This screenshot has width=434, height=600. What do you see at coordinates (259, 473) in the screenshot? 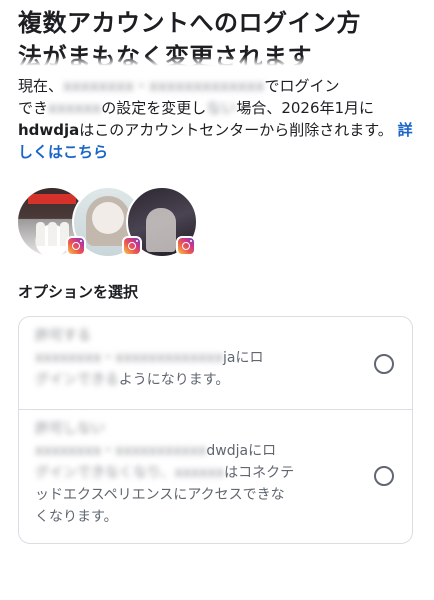
I see `option-deny-line2: はコネクテ` at bounding box center [259, 473].